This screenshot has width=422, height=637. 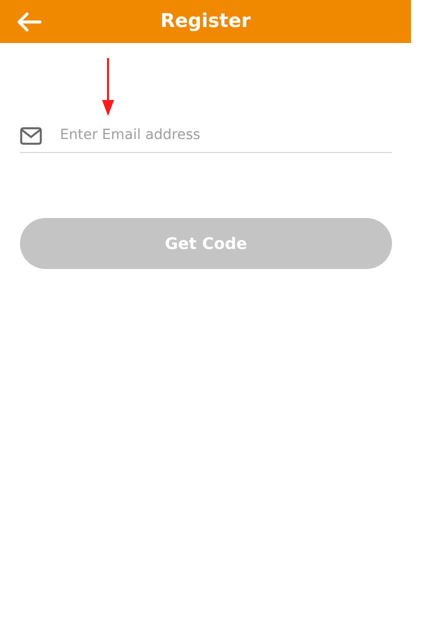 What do you see at coordinates (205, 21) in the screenshot?
I see `page-title: Register` at bounding box center [205, 21].